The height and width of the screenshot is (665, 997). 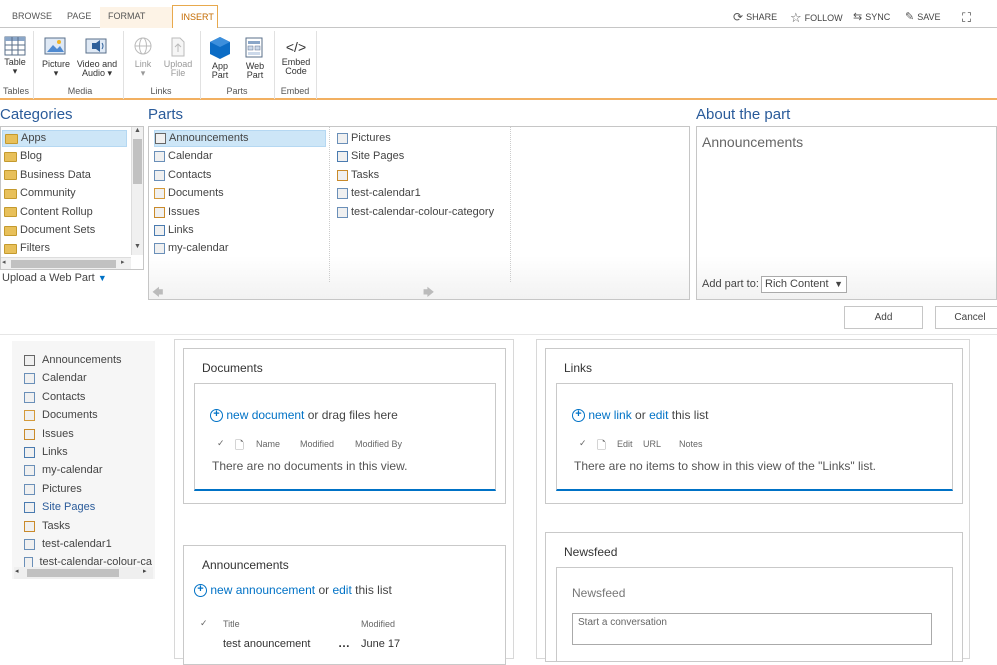 What do you see at coordinates (178, 57) in the screenshot?
I see `upload-file-button: Upload File` at bounding box center [178, 57].